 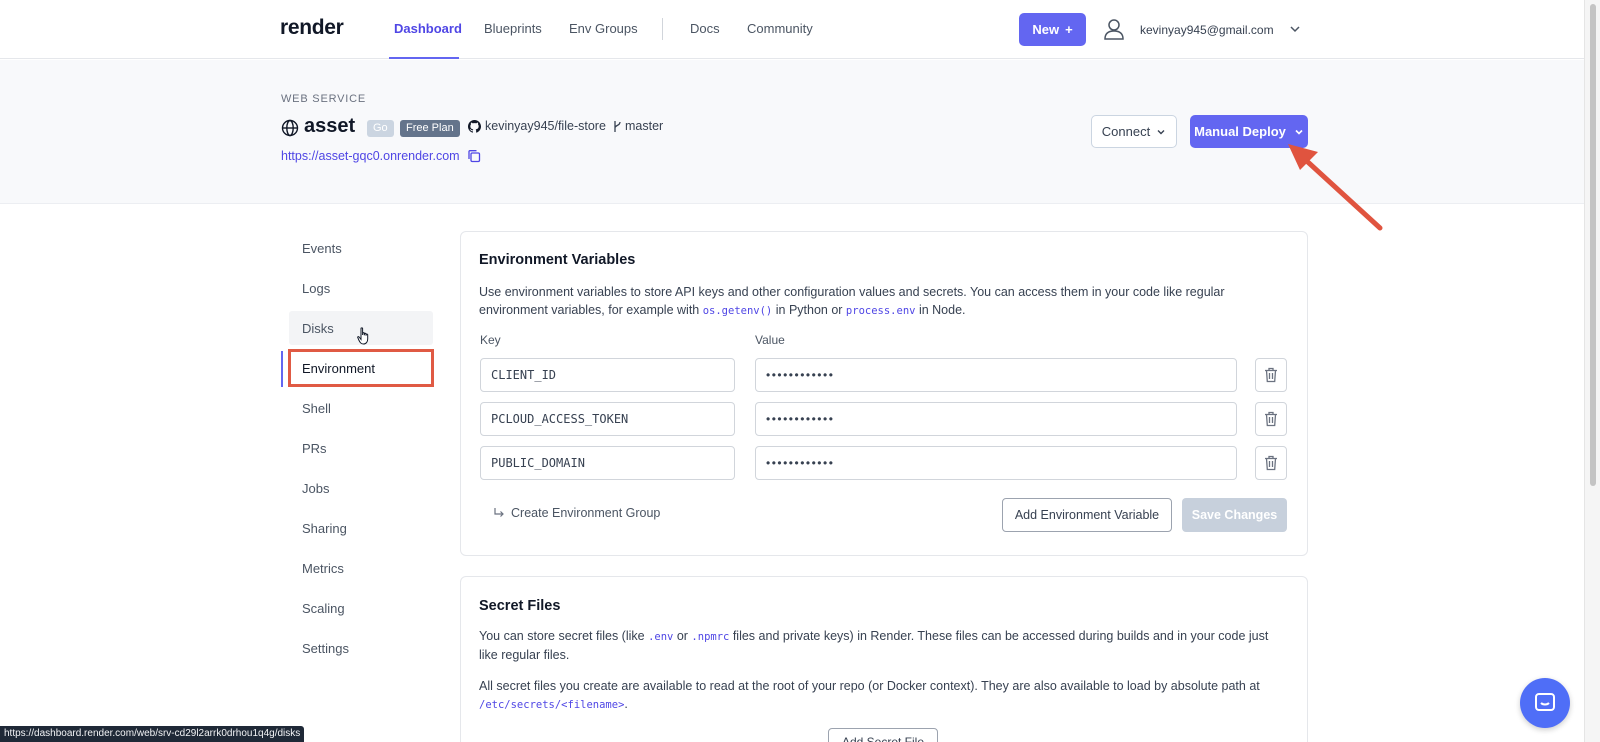 I want to click on env-key-input: CLIENT_ID, so click(x=607, y=375).